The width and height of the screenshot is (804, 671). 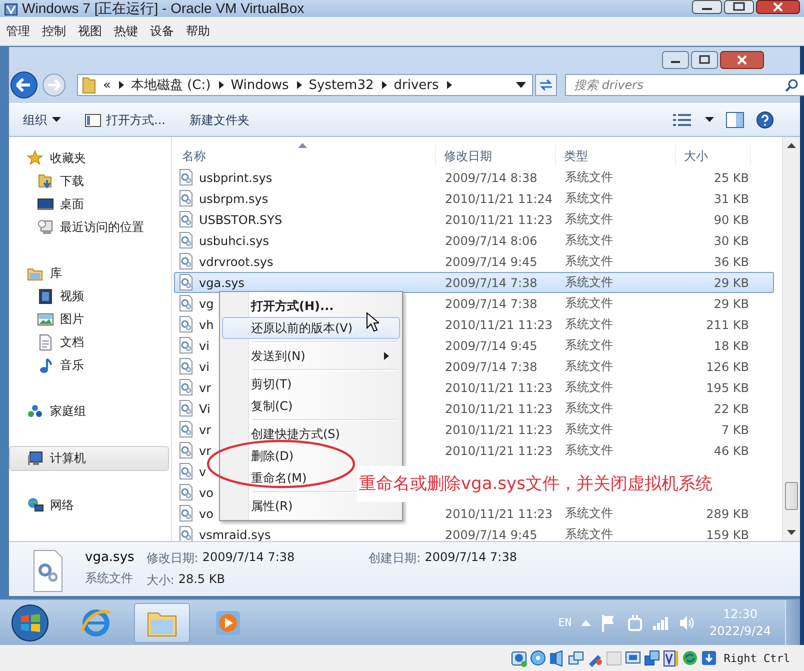 I want to click on sidebar-item: 家庭组, so click(x=90, y=411).